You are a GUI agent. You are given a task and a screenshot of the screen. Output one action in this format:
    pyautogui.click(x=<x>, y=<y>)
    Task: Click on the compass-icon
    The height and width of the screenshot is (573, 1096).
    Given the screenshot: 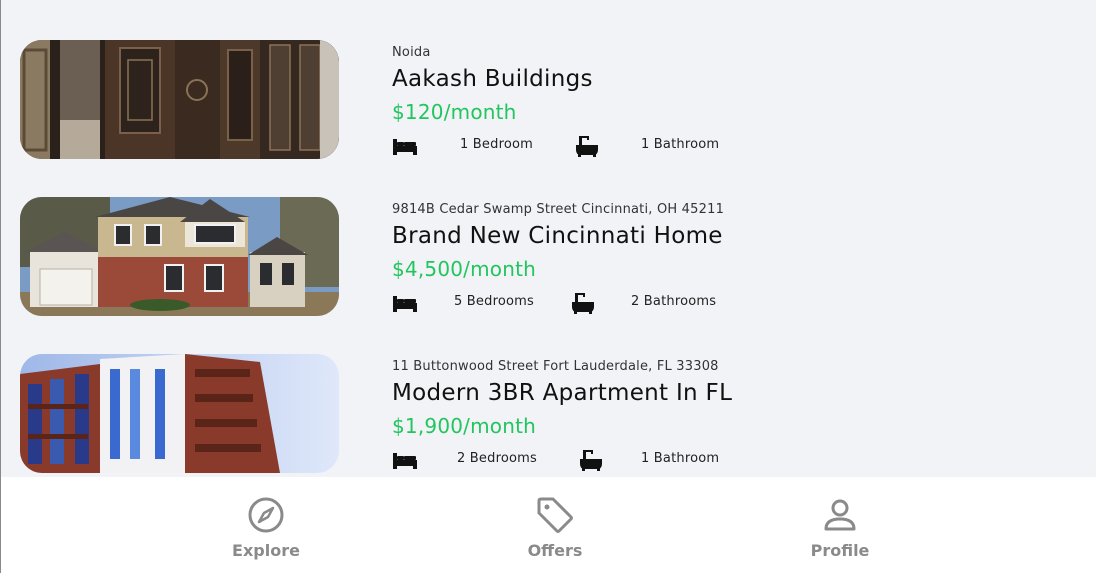 What is the action you would take?
    pyautogui.click(x=266, y=515)
    